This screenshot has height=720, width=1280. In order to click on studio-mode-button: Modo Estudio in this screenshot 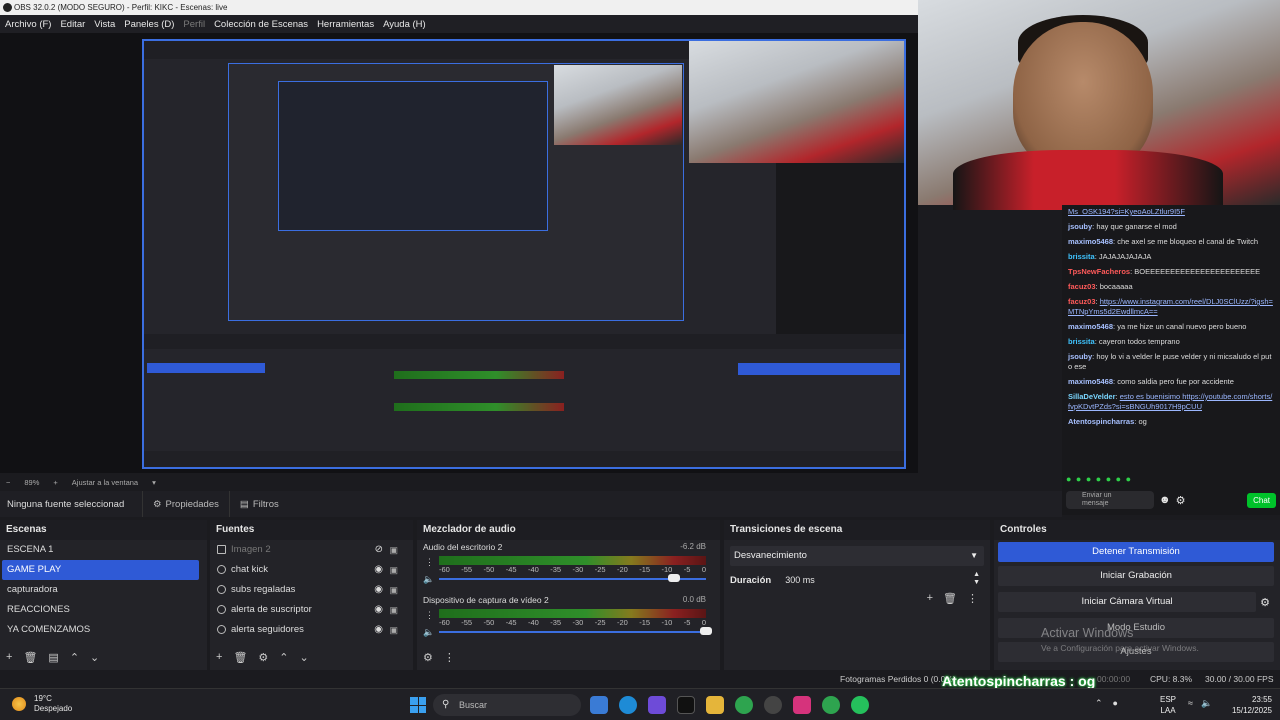, I will do `click(1136, 628)`.